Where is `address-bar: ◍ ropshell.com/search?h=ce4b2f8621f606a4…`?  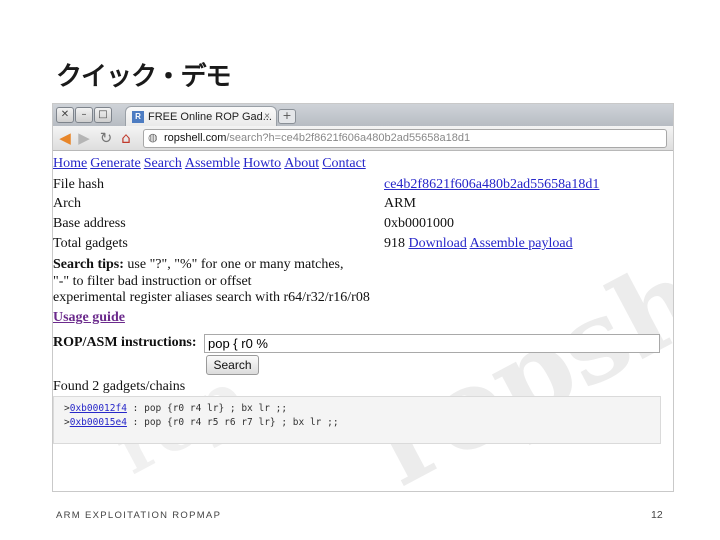 address-bar: ◍ ropshell.com/search?h=ce4b2f8621f606a4… is located at coordinates (405, 138).